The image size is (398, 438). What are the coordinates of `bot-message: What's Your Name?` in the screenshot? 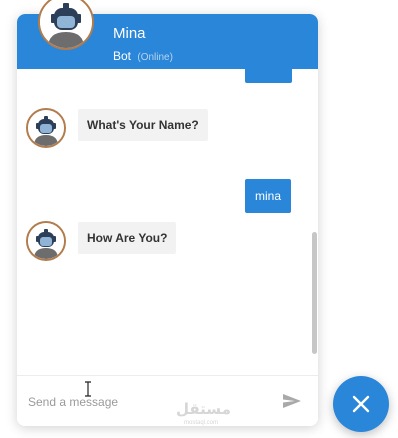 It's located at (143, 125).